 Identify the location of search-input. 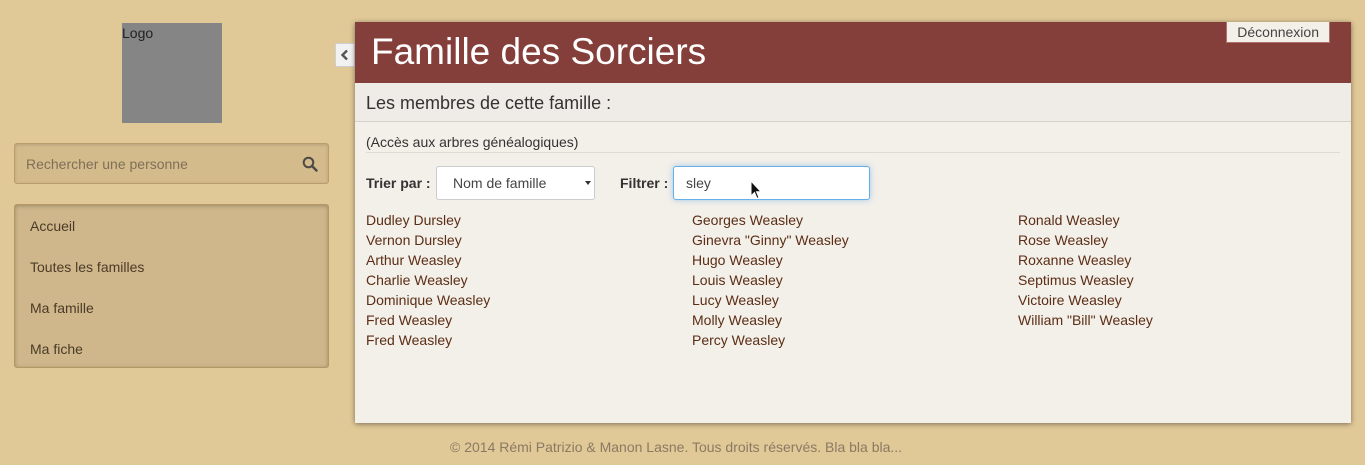
(171, 163).